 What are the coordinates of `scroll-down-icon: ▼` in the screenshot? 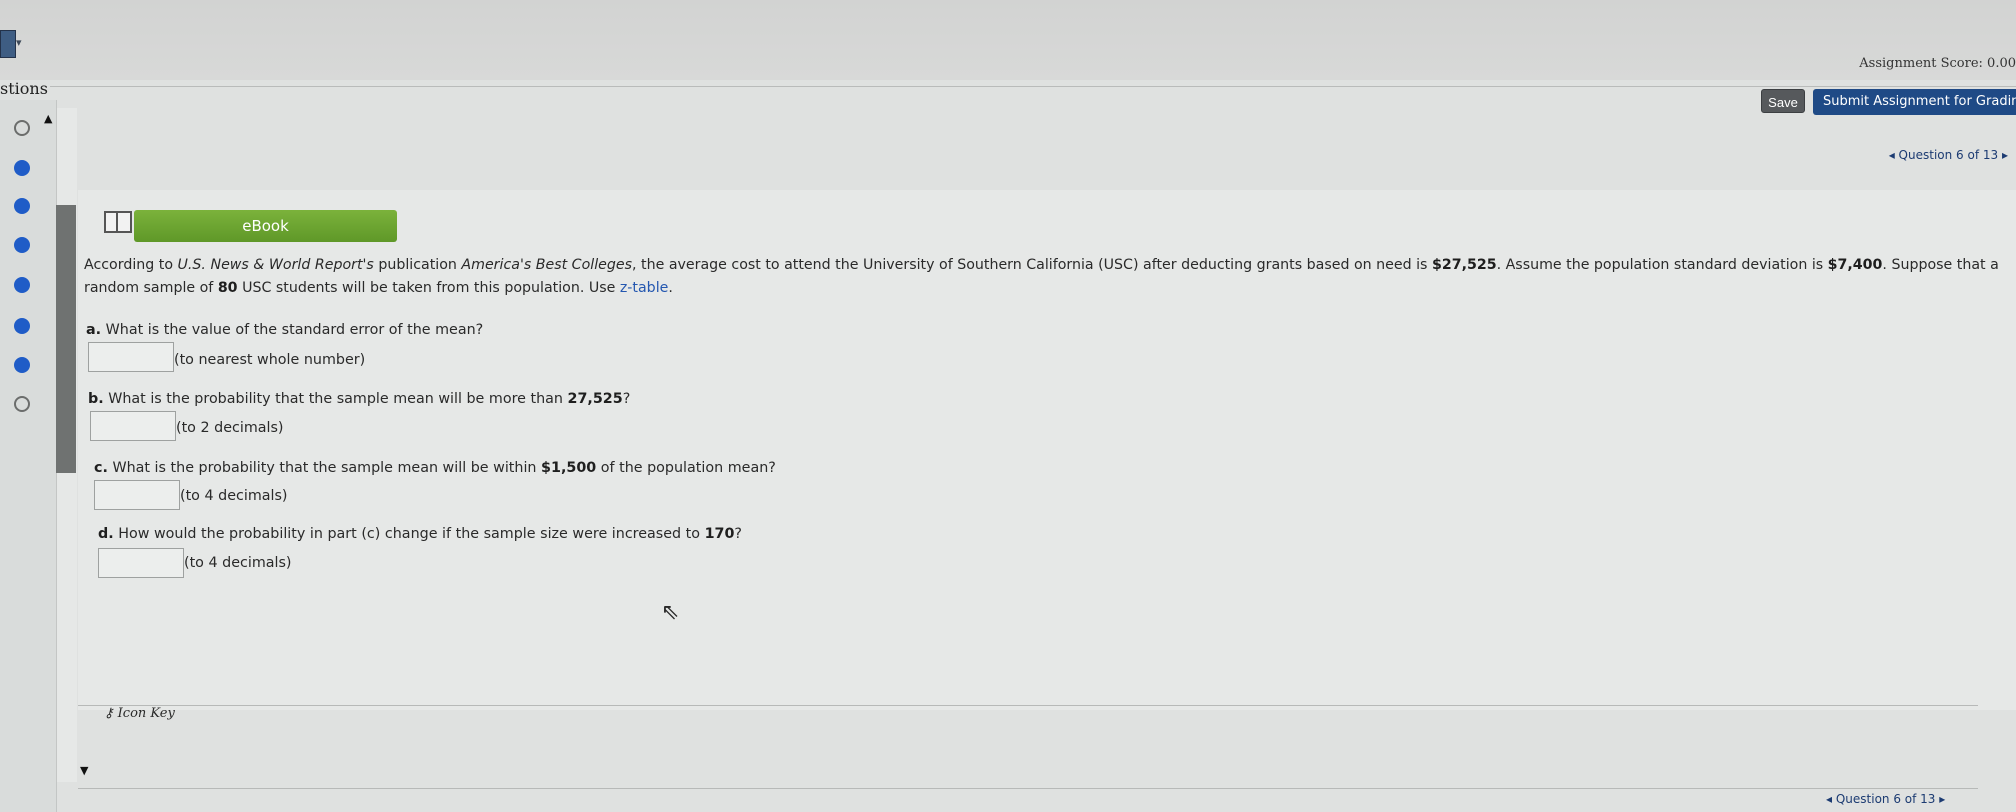 It's located at (84, 770).